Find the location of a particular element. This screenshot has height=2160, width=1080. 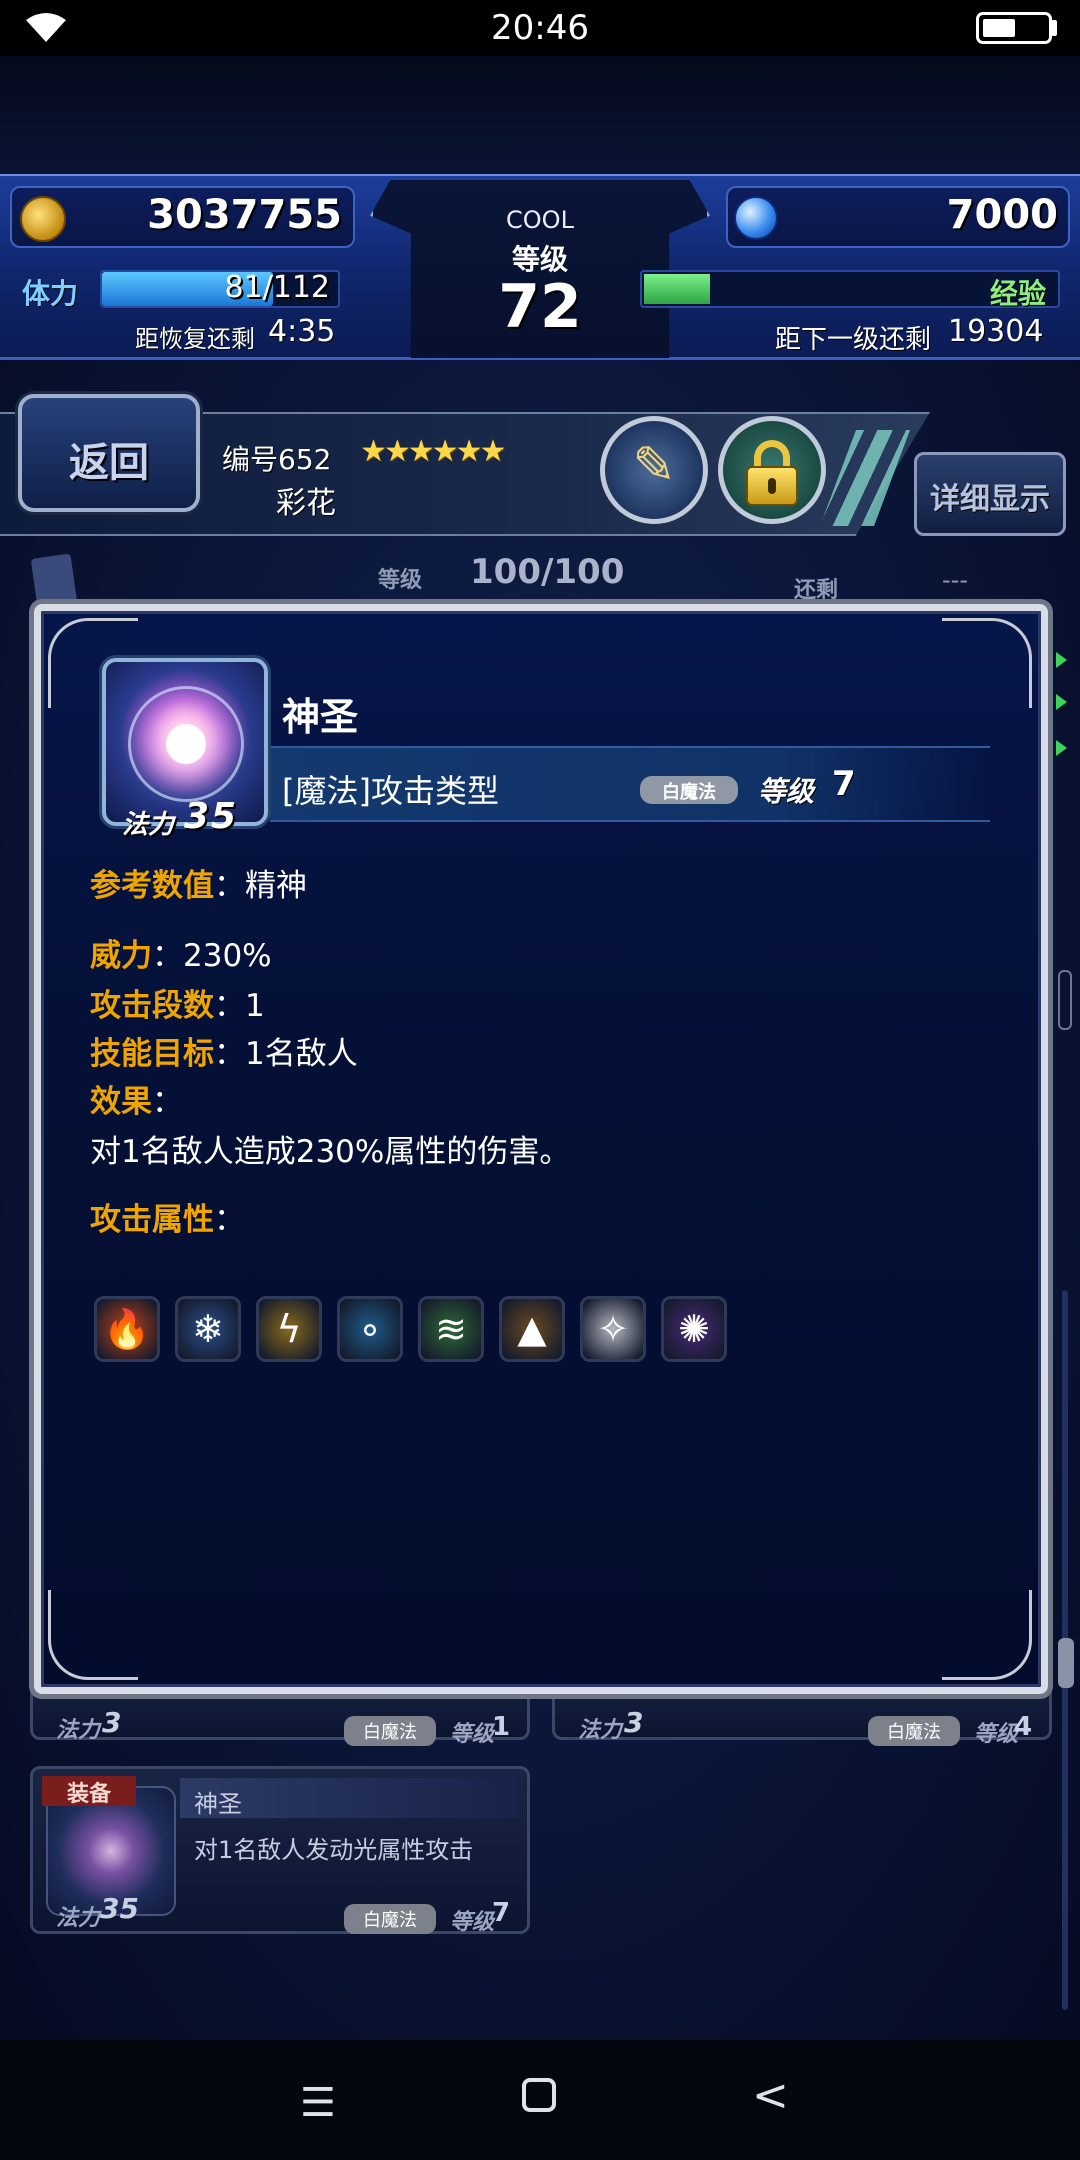

hits-value: 1 is located at coordinates (255, 1006).